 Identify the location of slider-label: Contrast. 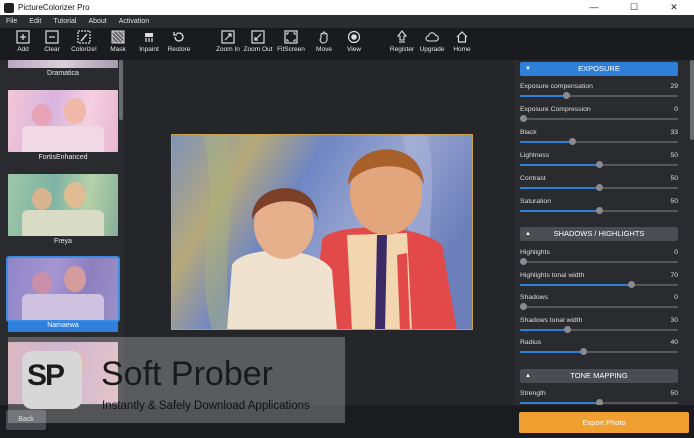
(533, 178).